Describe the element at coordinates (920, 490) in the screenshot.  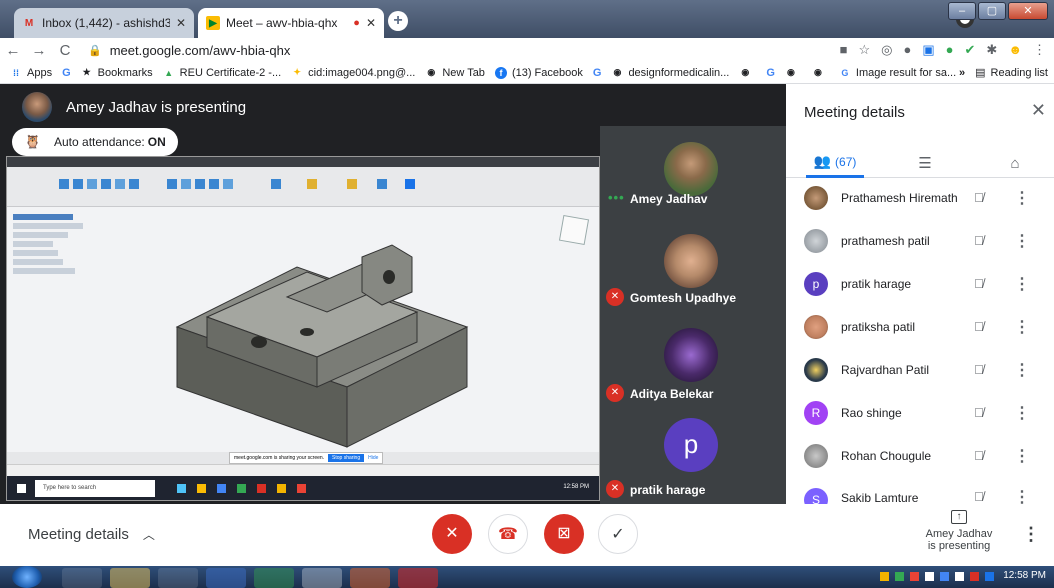
I see `list-item: S Sakib Lamture 🎙̸ ⋮` at that location.